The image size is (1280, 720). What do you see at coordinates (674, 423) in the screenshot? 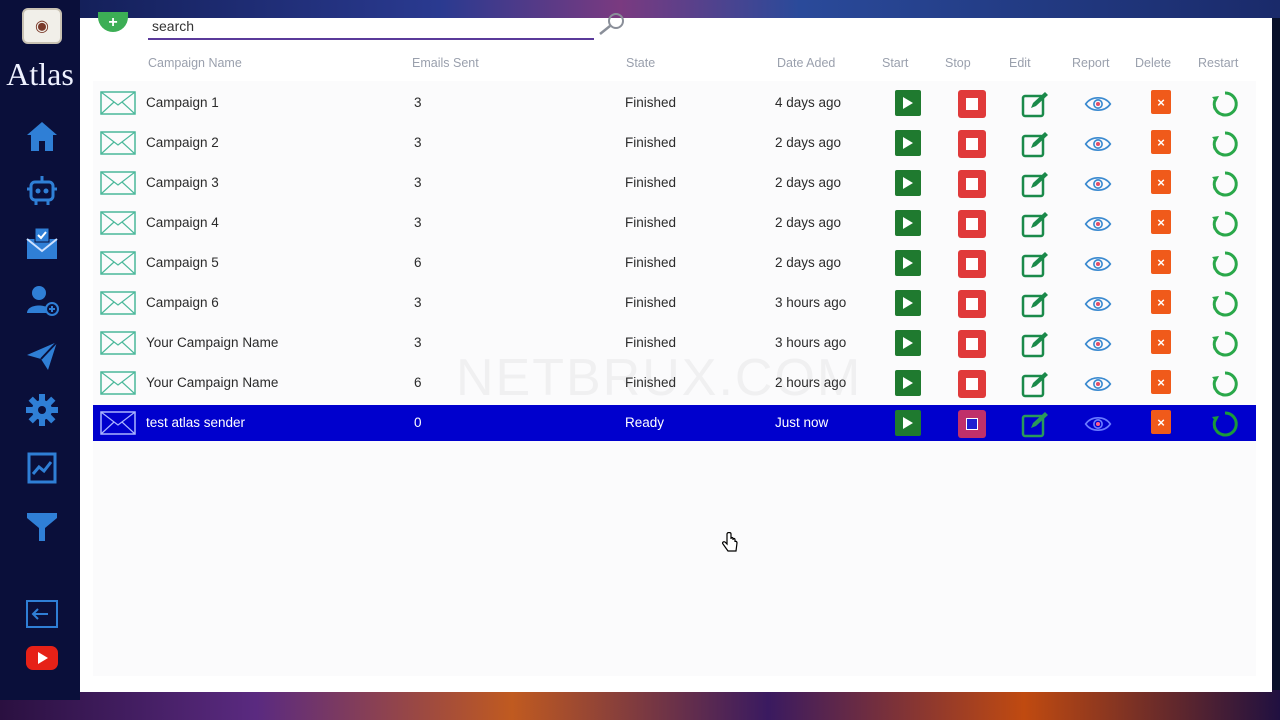
I see `table-row: test atlas sender 0 Ready Just now ×` at bounding box center [674, 423].